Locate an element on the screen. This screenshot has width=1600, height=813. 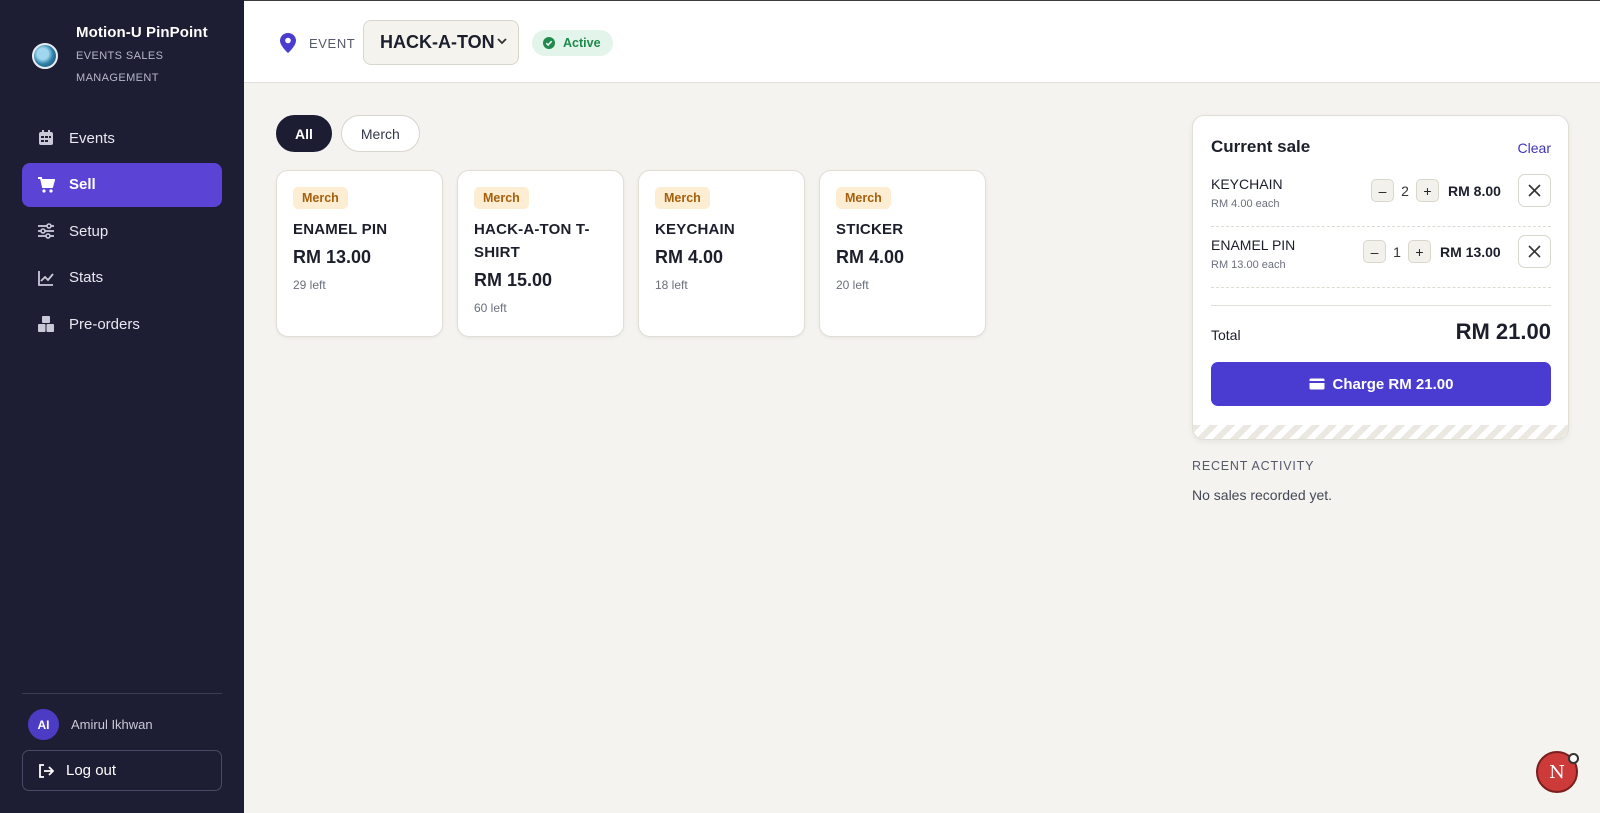
category-filters: All Merch is located at coordinates (352, 133).